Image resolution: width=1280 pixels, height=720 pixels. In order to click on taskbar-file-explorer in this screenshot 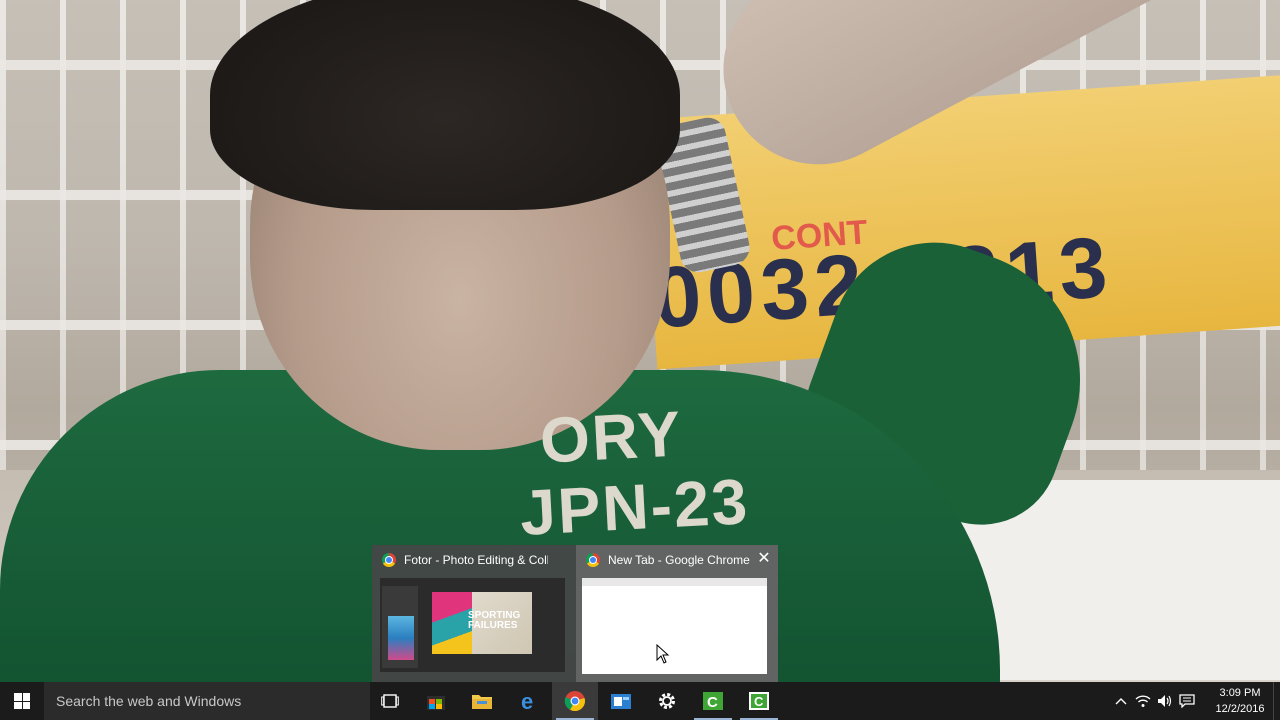, I will do `click(482, 701)`.